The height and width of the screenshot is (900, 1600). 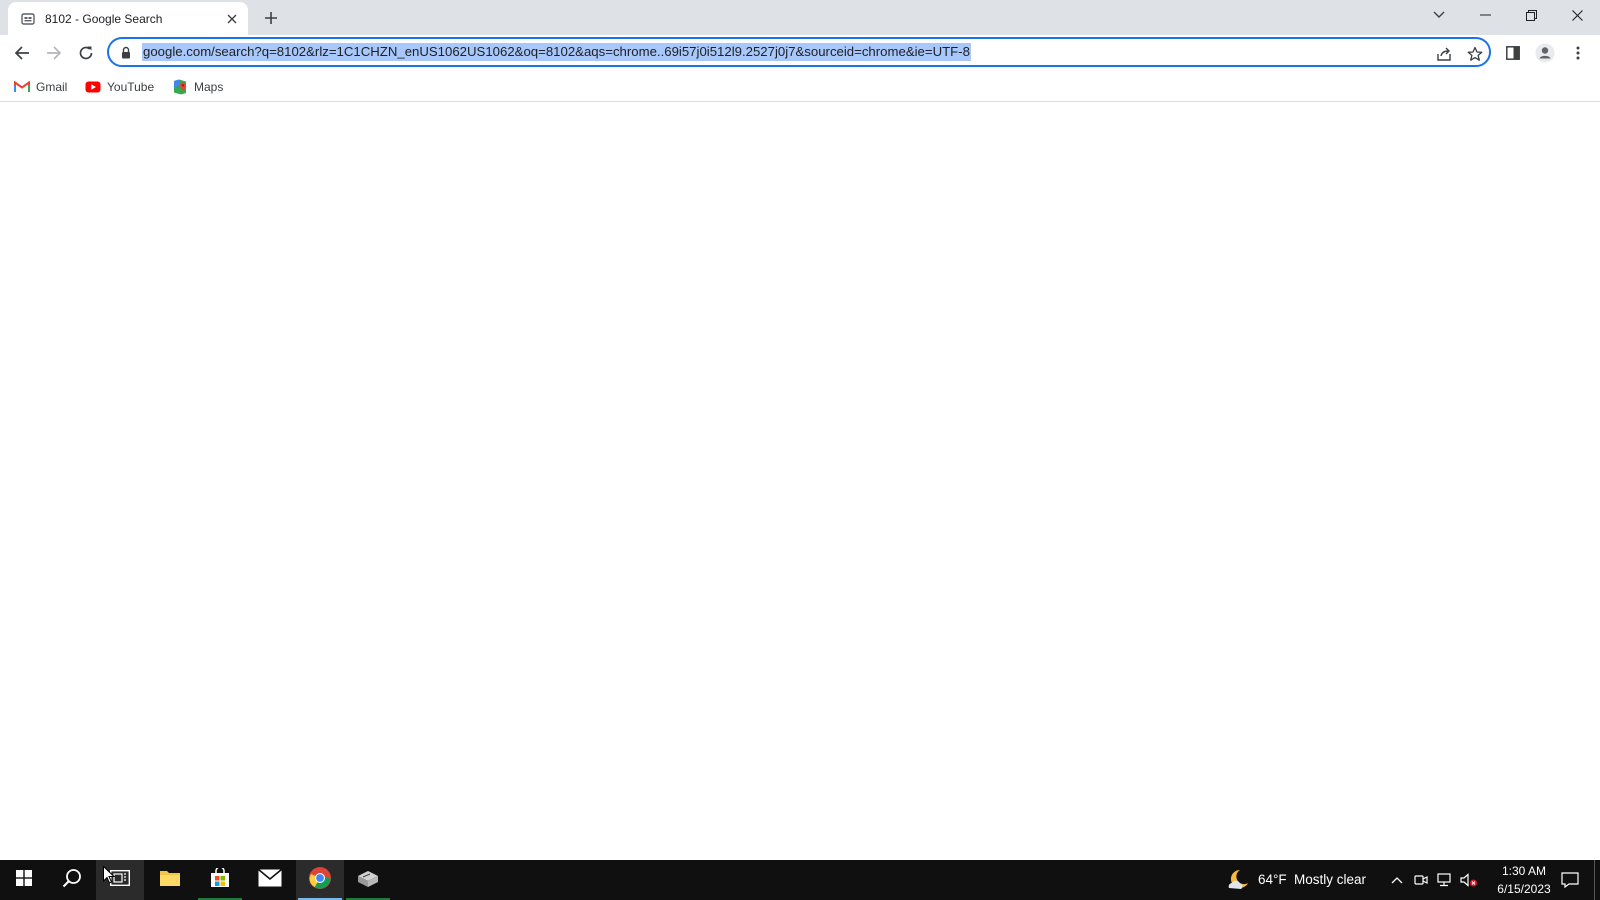 I want to click on meet-now-icon, so click(x=1421, y=880).